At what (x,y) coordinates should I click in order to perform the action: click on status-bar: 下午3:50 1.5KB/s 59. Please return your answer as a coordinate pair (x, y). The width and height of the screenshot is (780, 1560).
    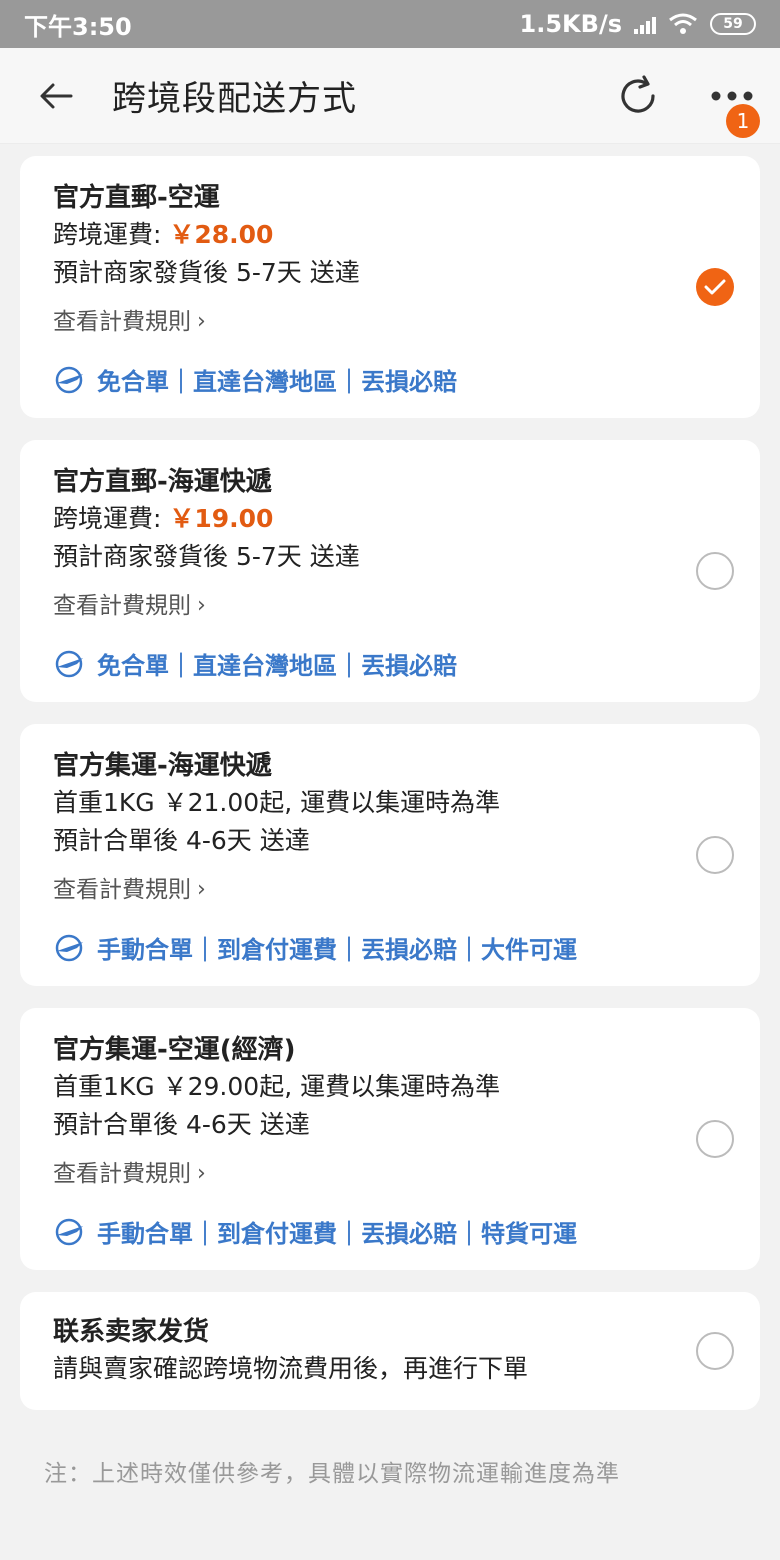
    Looking at the image, I should click on (390, 24).